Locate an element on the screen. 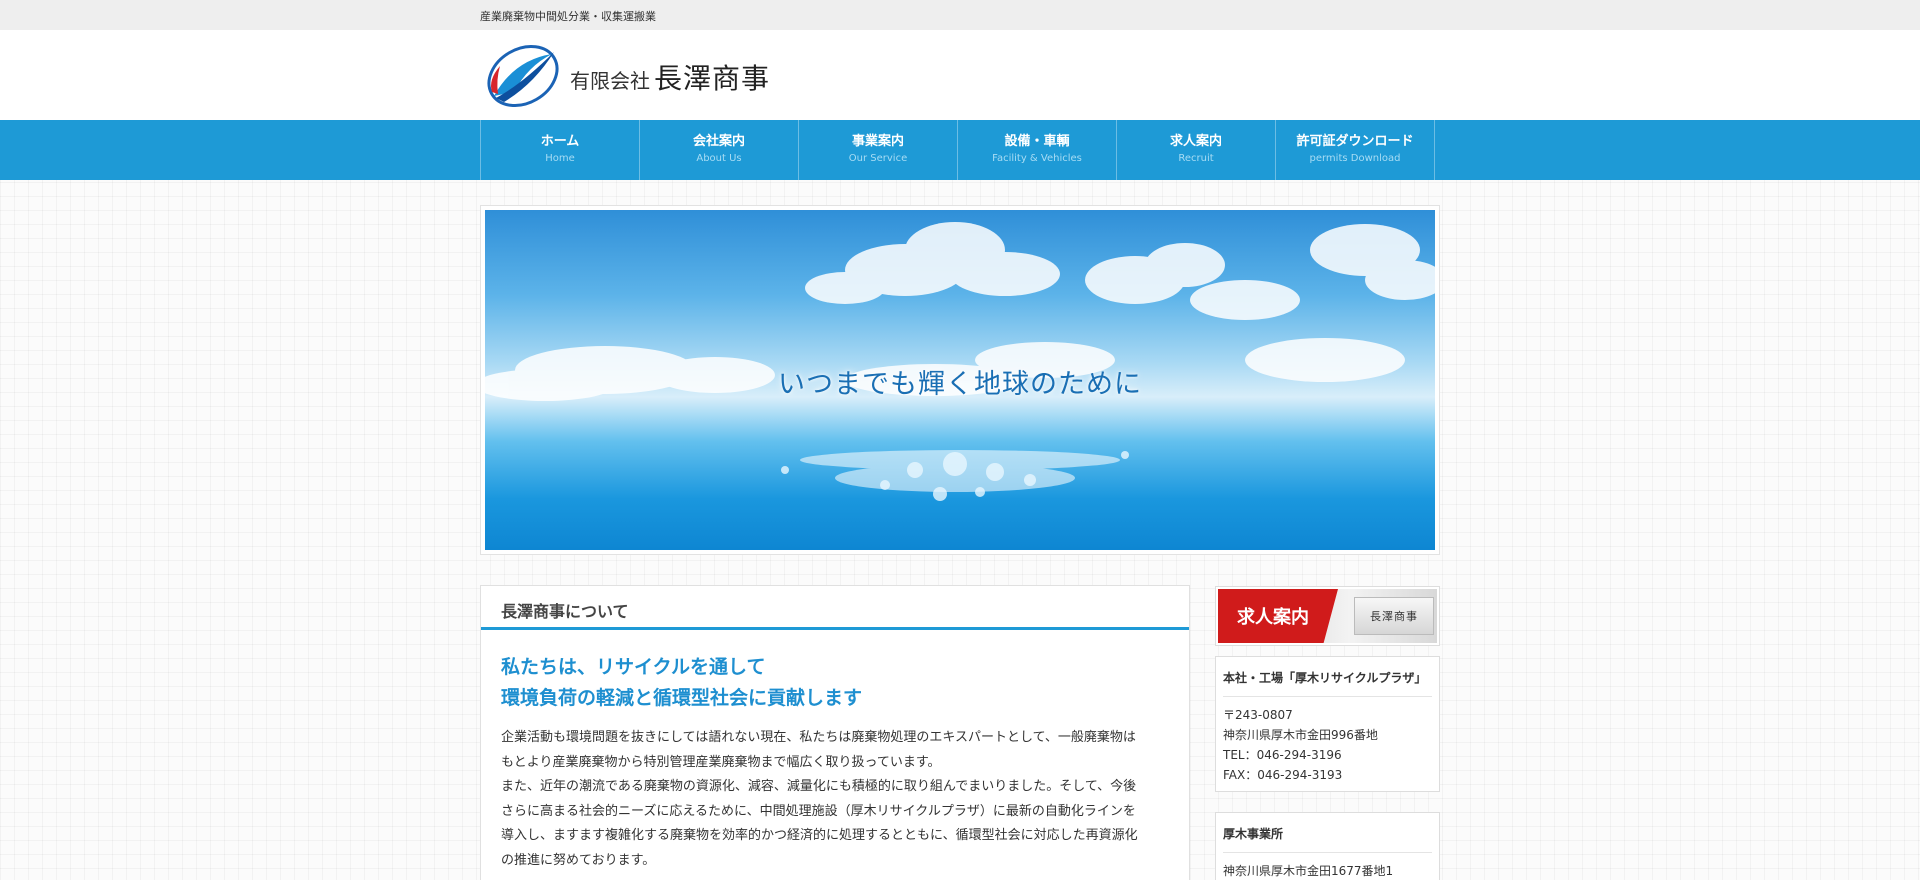 The height and width of the screenshot is (880, 1920). company-logo: 有限会社 長澤商事 is located at coordinates (639, 76).